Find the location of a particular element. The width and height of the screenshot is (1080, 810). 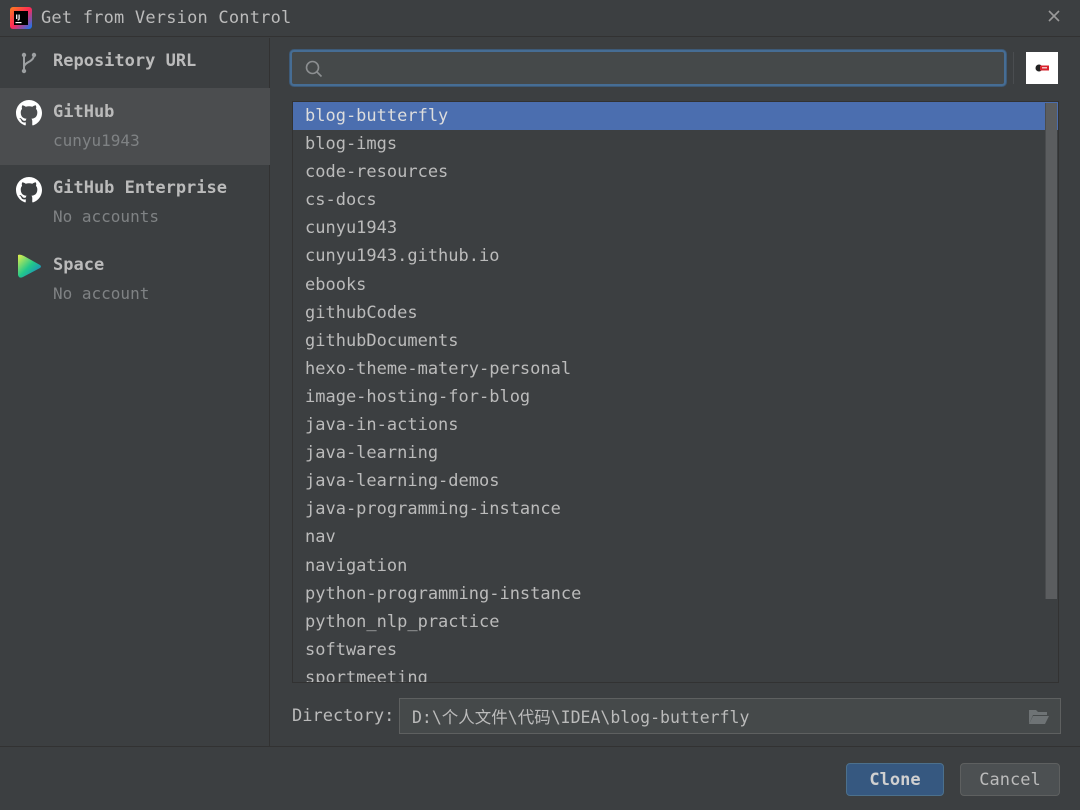

repository-list-item: blog-imgs is located at coordinates (675, 144).